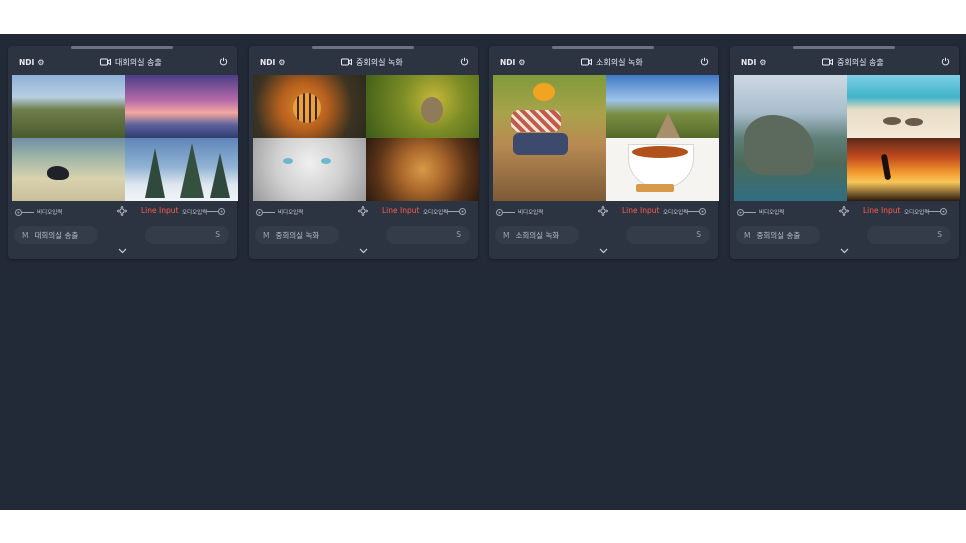 The height and width of the screenshot is (543, 966). What do you see at coordinates (549, 138) in the screenshot?
I see `thumbnail-person-planting` at bounding box center [549, 138].